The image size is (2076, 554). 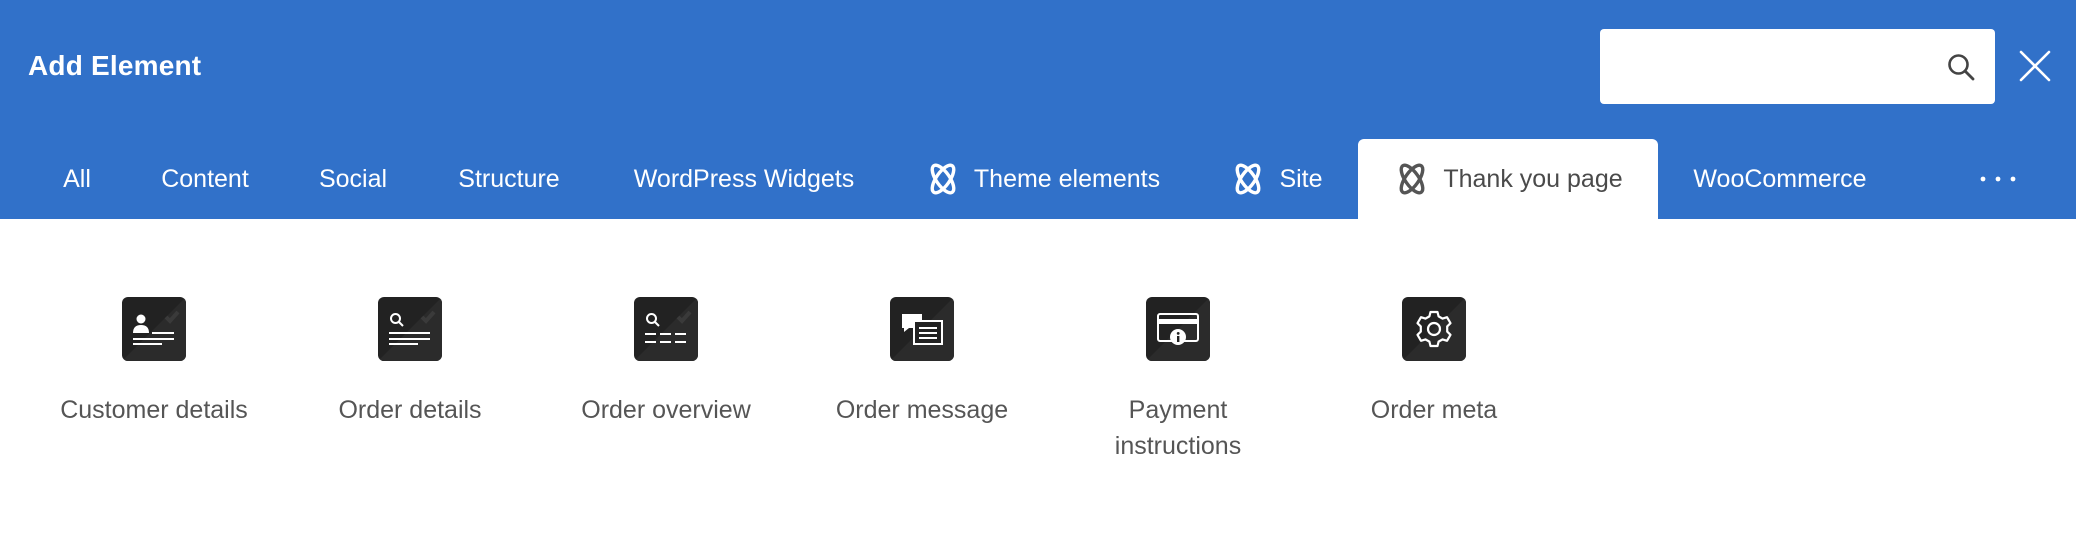 I want to click on tab-label: All, so click(x=77, y=178).